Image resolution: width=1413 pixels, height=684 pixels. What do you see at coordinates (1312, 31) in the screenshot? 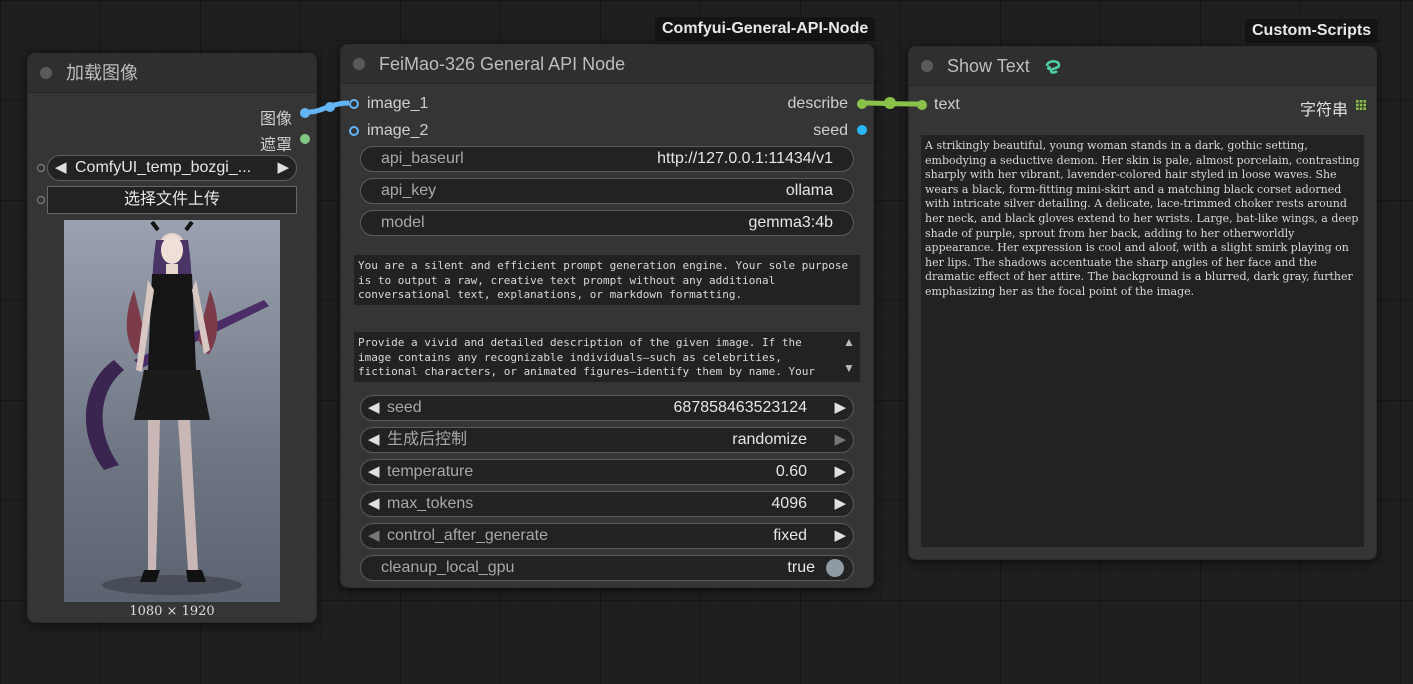
I see `show-text-source-badge: Custom-Scripts` at bounding box center [1312, 31].